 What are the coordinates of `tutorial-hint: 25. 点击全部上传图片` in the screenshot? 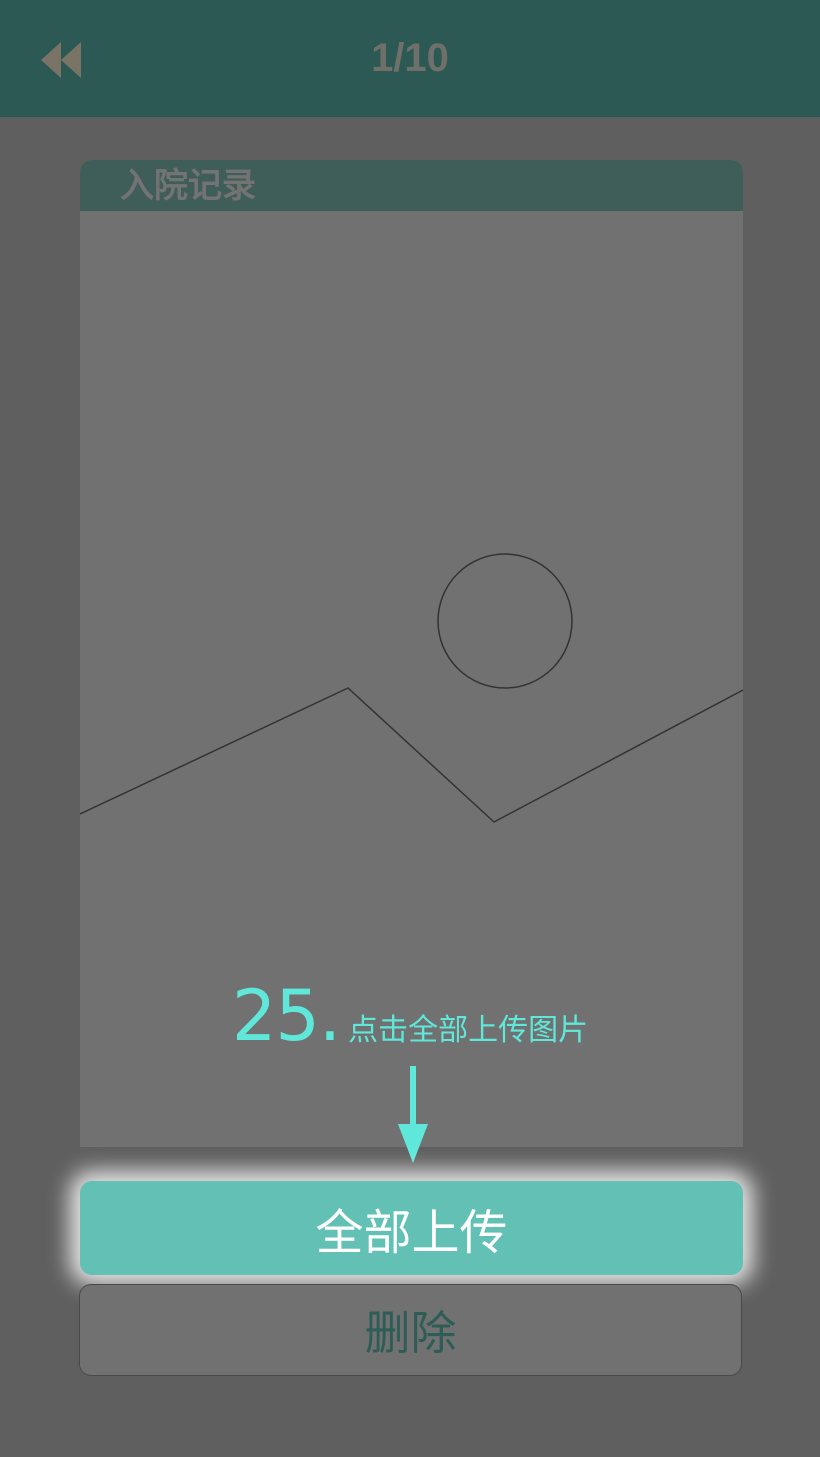 It's located at (410, 1016).